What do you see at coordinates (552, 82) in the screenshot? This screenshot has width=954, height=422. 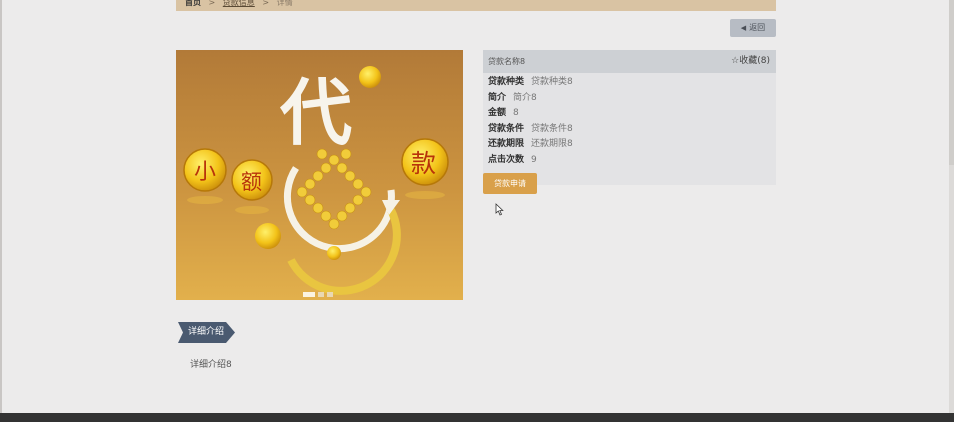 I see `detail-value: 贷款种类8` at bounding box center [552, 82].